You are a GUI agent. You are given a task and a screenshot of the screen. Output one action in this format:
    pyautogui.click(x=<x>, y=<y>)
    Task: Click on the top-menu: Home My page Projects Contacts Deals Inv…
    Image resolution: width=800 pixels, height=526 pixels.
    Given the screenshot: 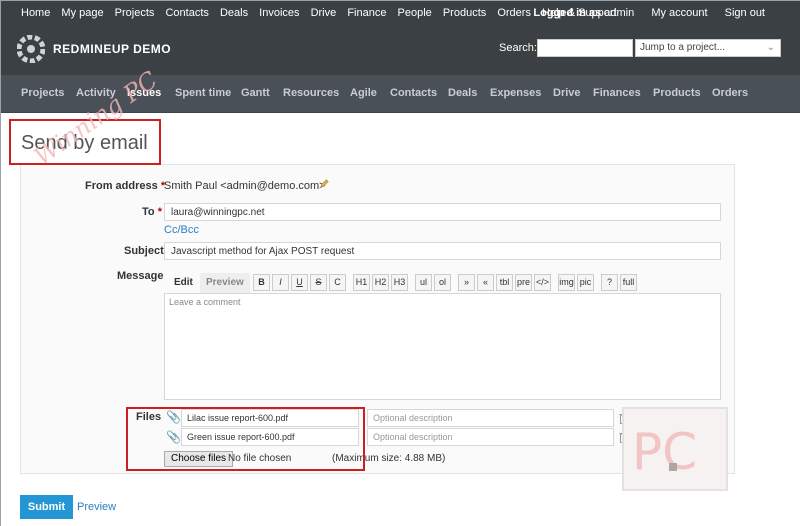 What is the action you would take?
    pyautogui.click(x=400, y=13)
    